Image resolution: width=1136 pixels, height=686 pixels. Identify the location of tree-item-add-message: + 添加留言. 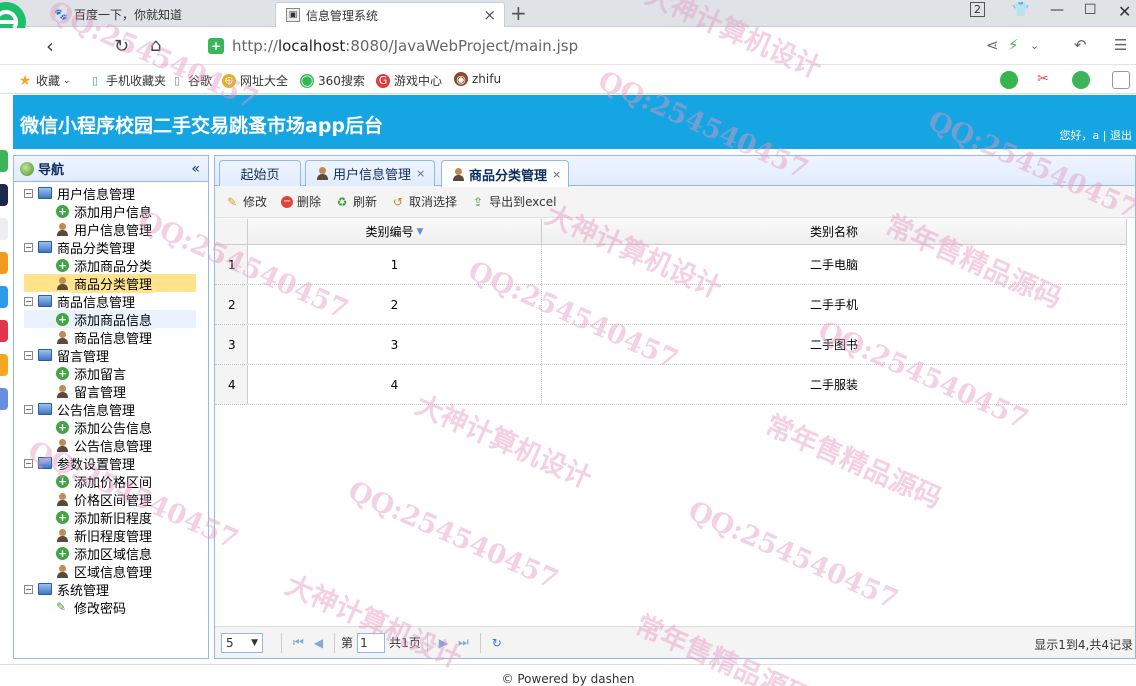
(116, 373).